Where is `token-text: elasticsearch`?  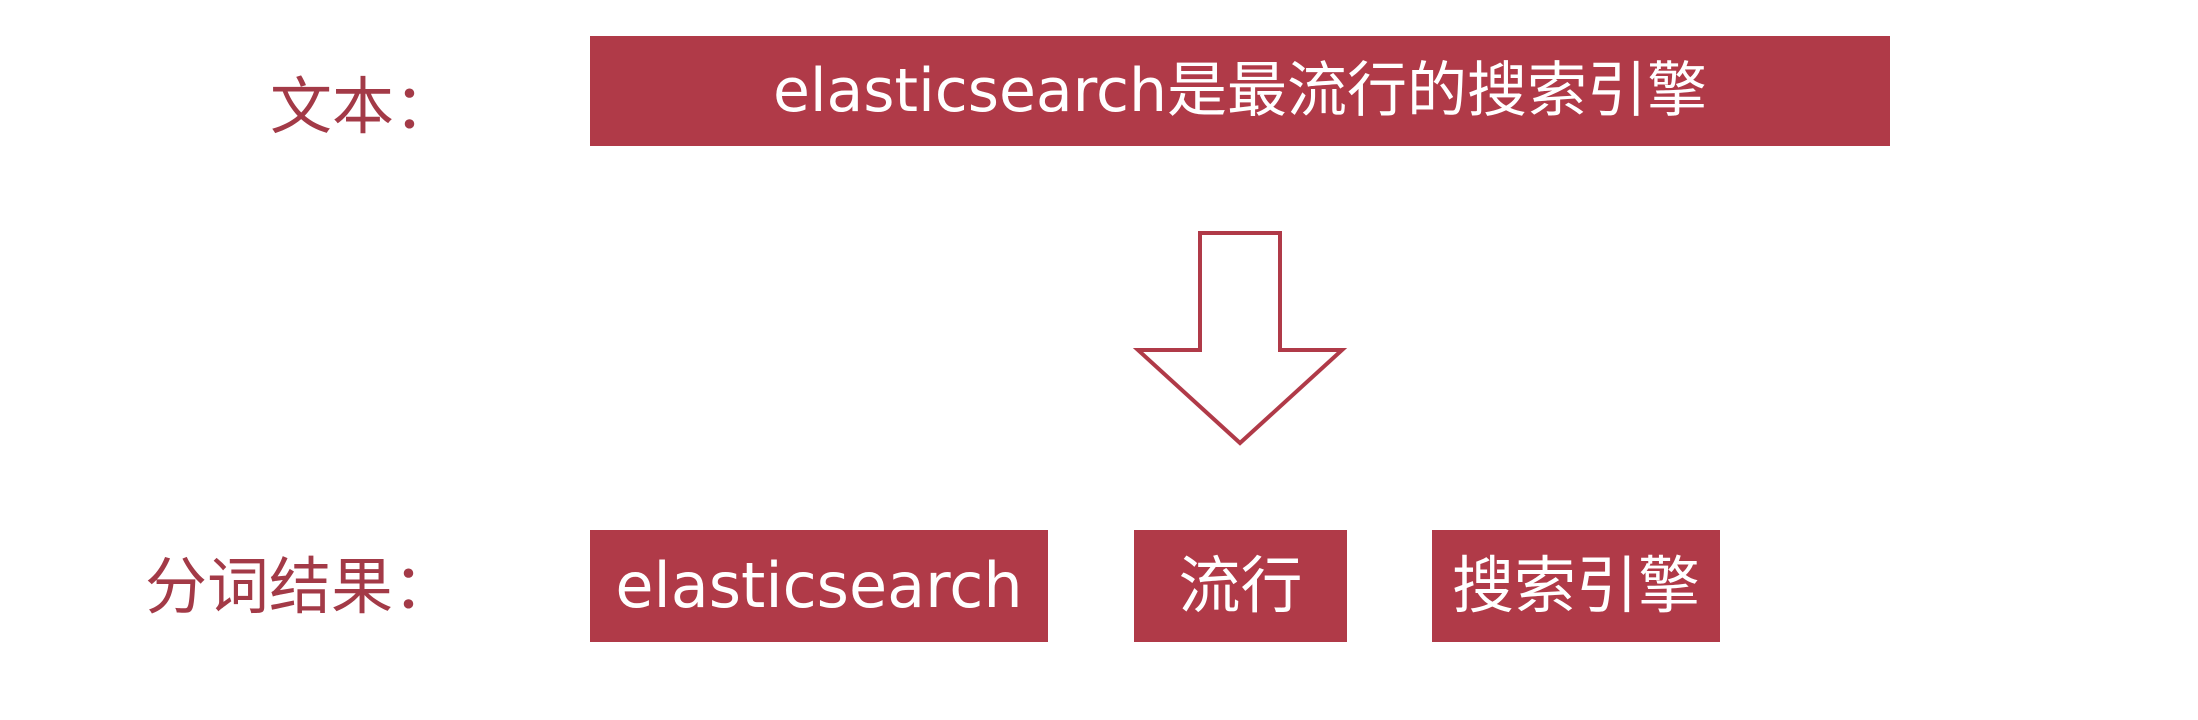
token-text: elasticsearch is located at coordinates (819, 585).